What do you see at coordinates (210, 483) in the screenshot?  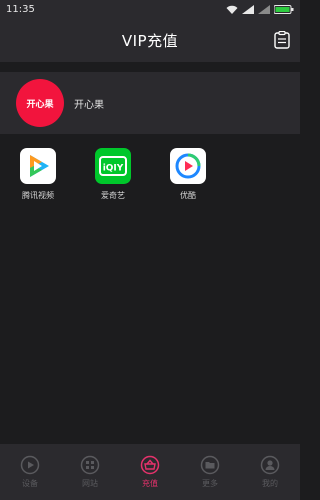 I see `tab-label: 更多` at bounding box center [210, 483].